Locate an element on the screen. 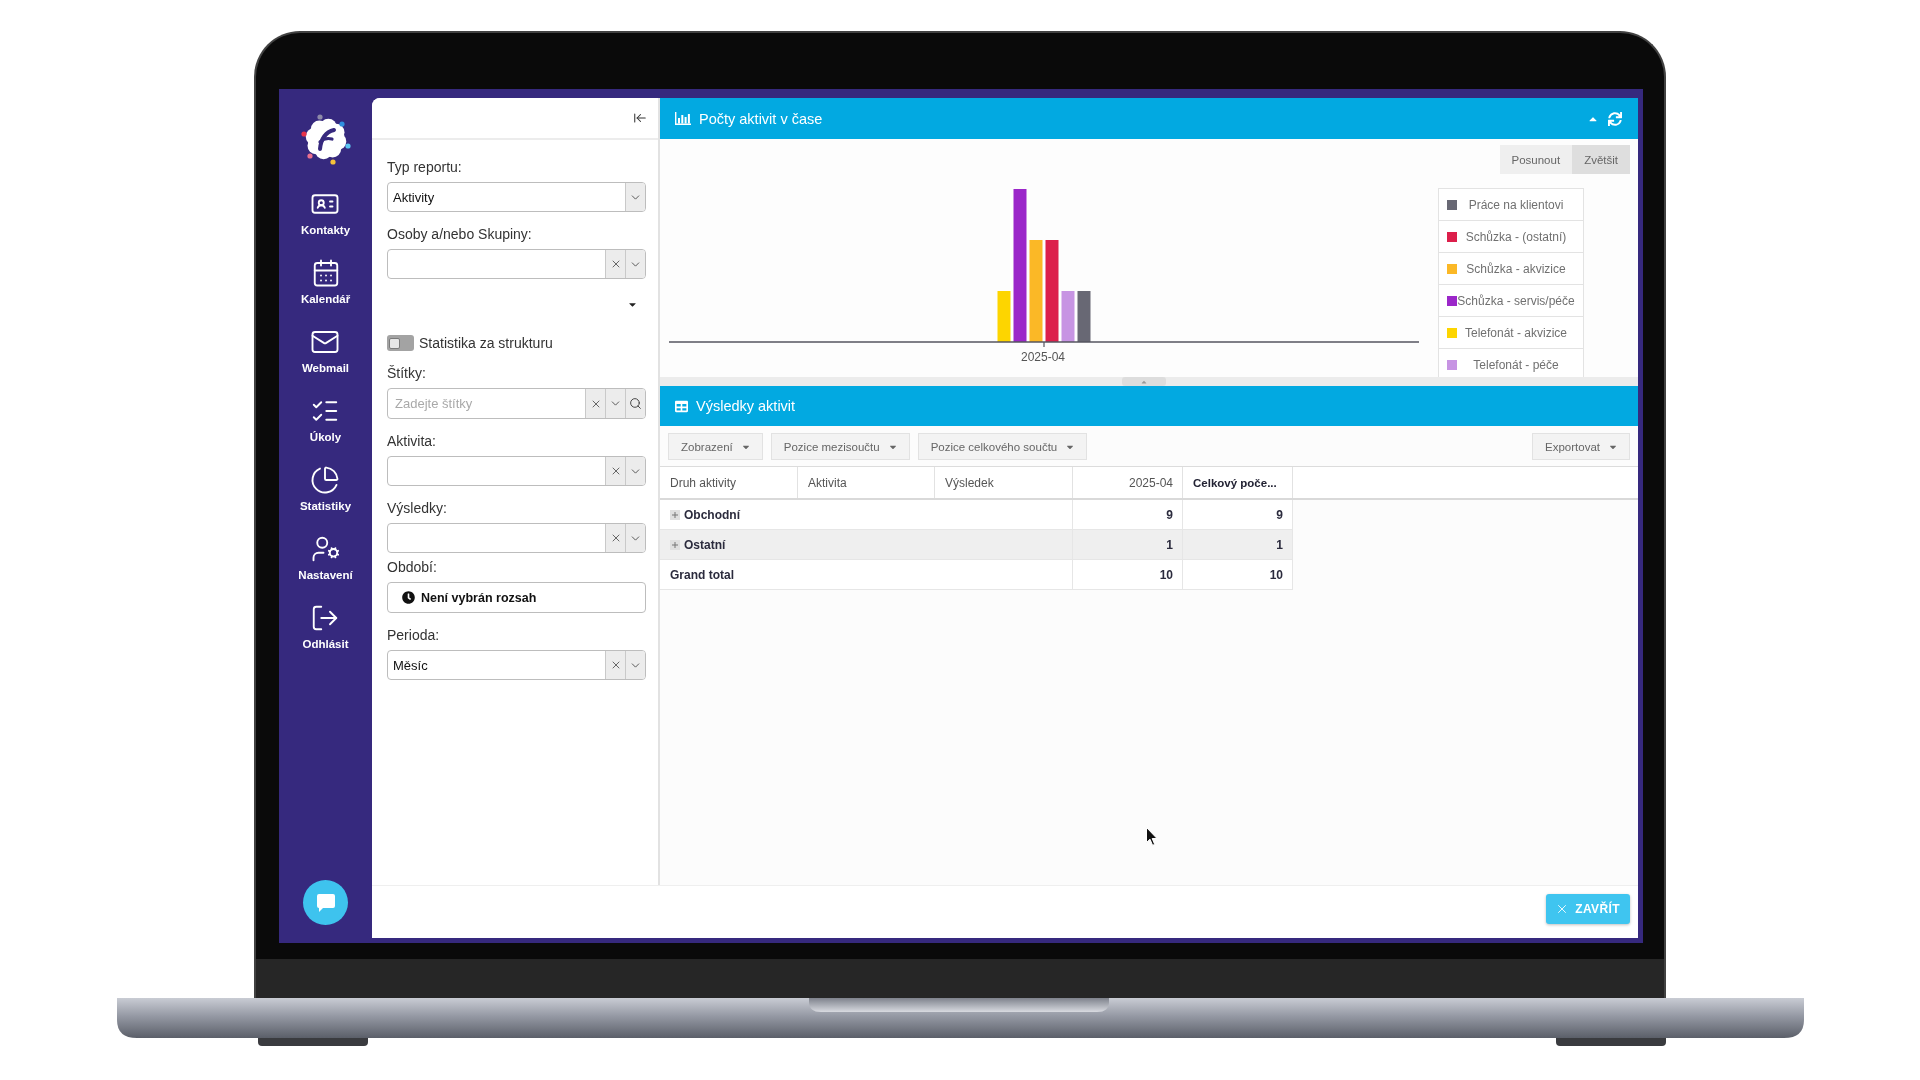  field-label: Osoby a/nebo Skupiny: is located at coordinates (459, 234).